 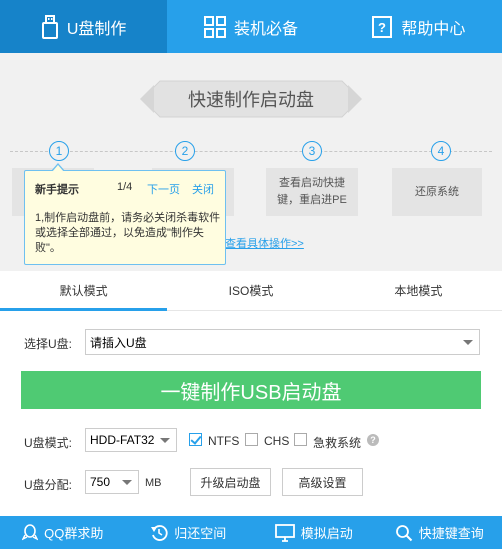 I want to click on banner-title: 快速制作启动盘, so click(x=251, y=100).